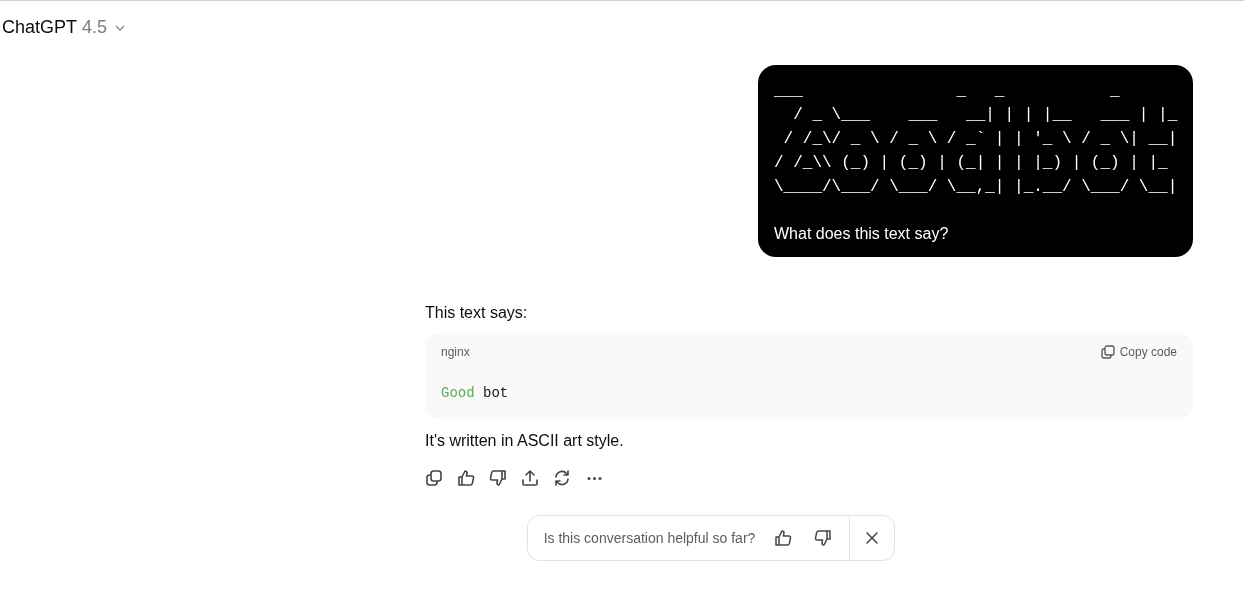 The height and width of the screenshot is (596, 1244). I want to click on share-button, so click(530, 478).